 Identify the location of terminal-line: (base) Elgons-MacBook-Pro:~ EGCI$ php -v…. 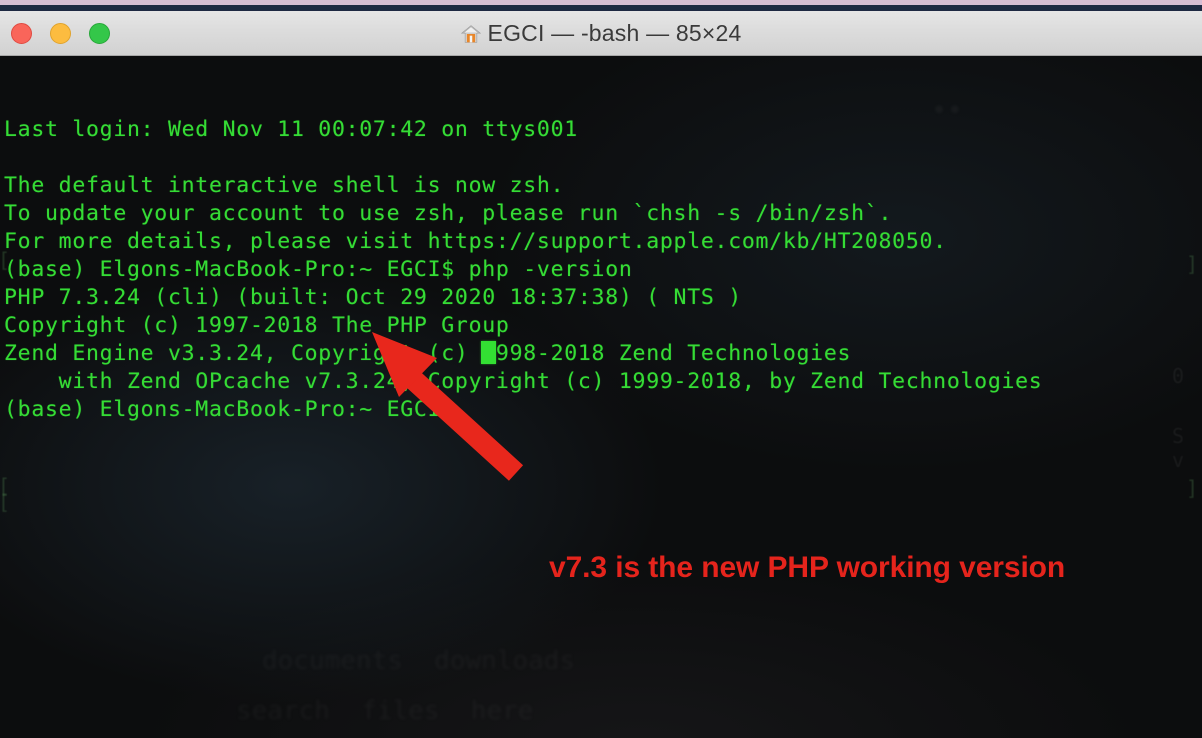
(318, 269).